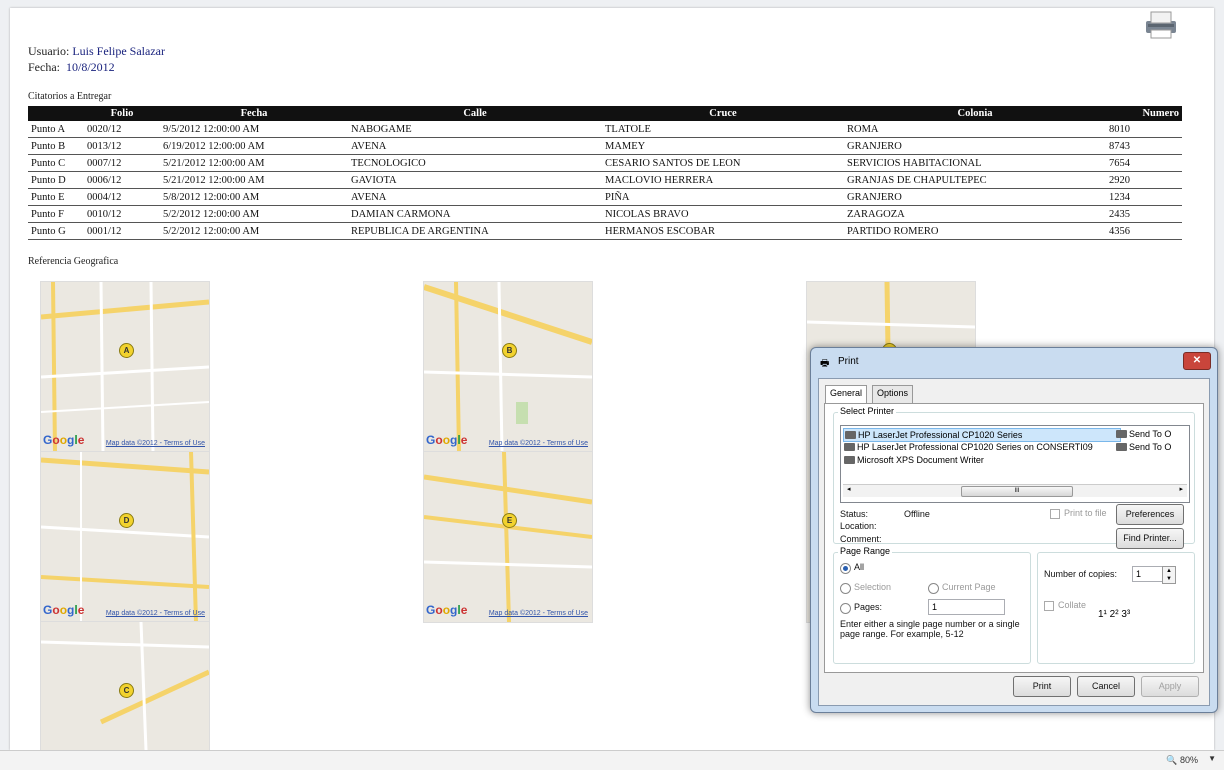  What do you see at coordinates (254, 231) in the screenshot?
I see `table-cell: 5/2/2012 12:00:00 AM` at bounding box center [254, 231].